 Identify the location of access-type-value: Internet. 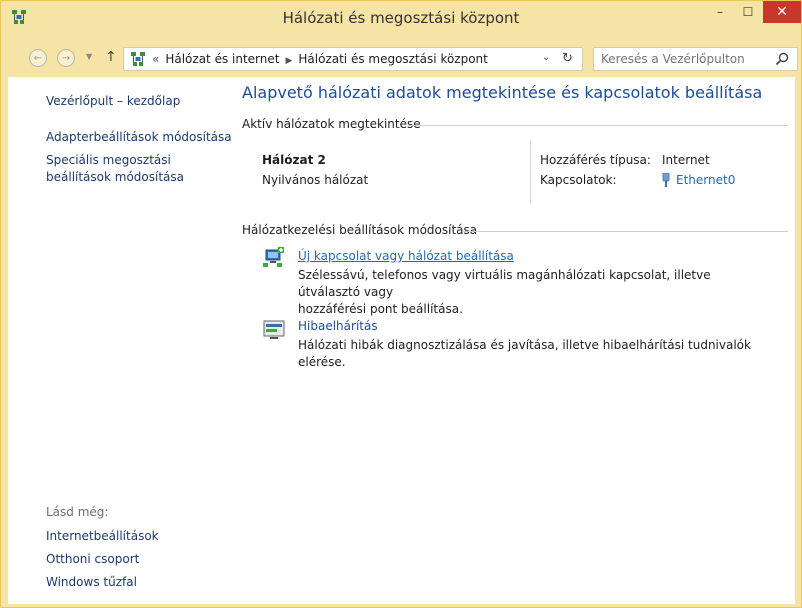
(686, 160).